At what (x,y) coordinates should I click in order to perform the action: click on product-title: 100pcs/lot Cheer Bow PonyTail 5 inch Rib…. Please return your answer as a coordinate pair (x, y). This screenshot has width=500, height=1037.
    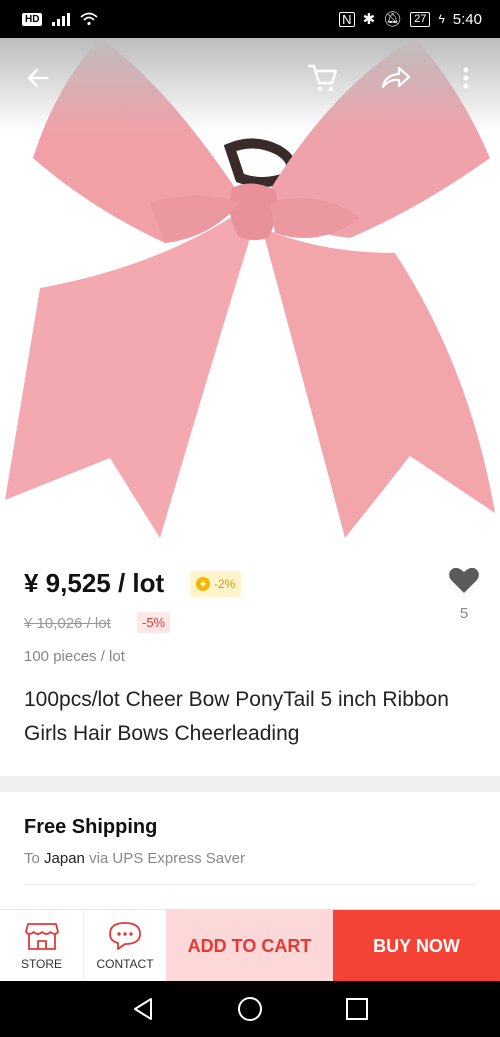
    Looking at the image, I should click on (236, 716).